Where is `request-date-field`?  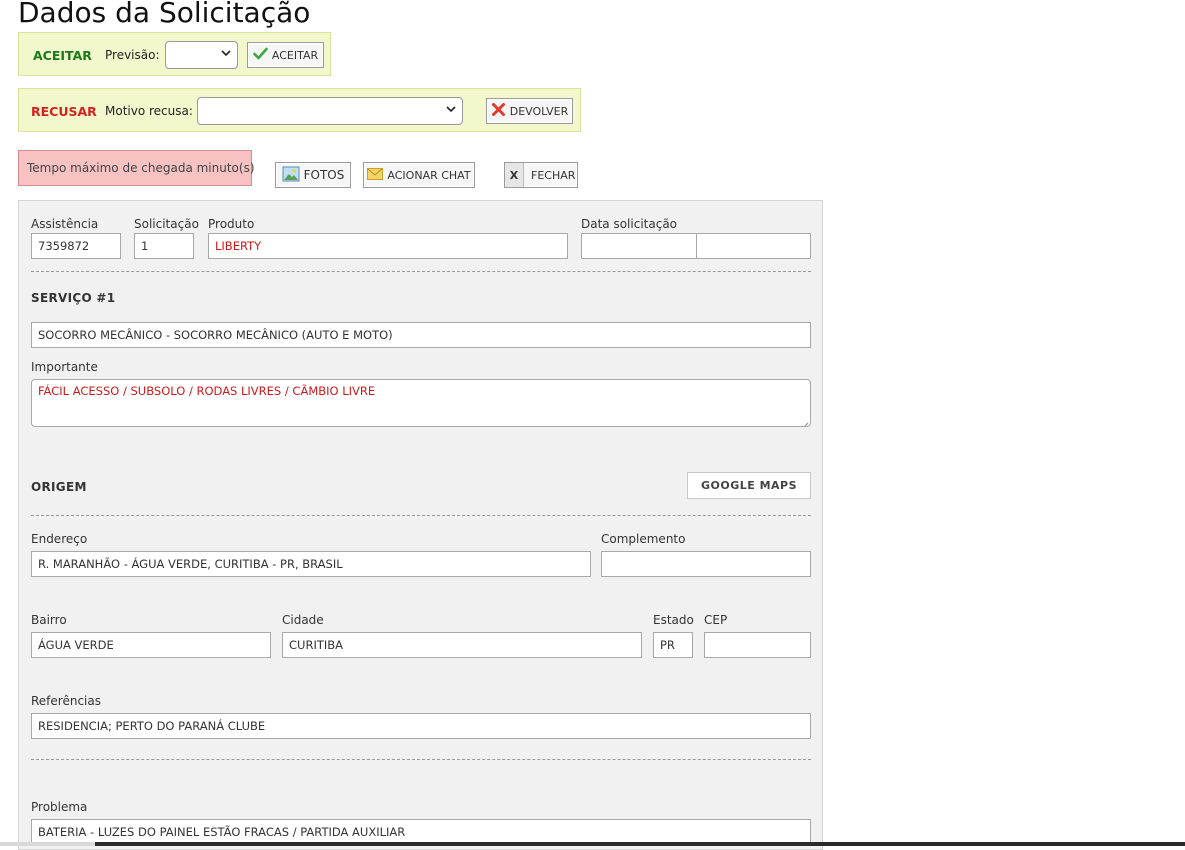 request-date-field is located at coordinates (639, 246).